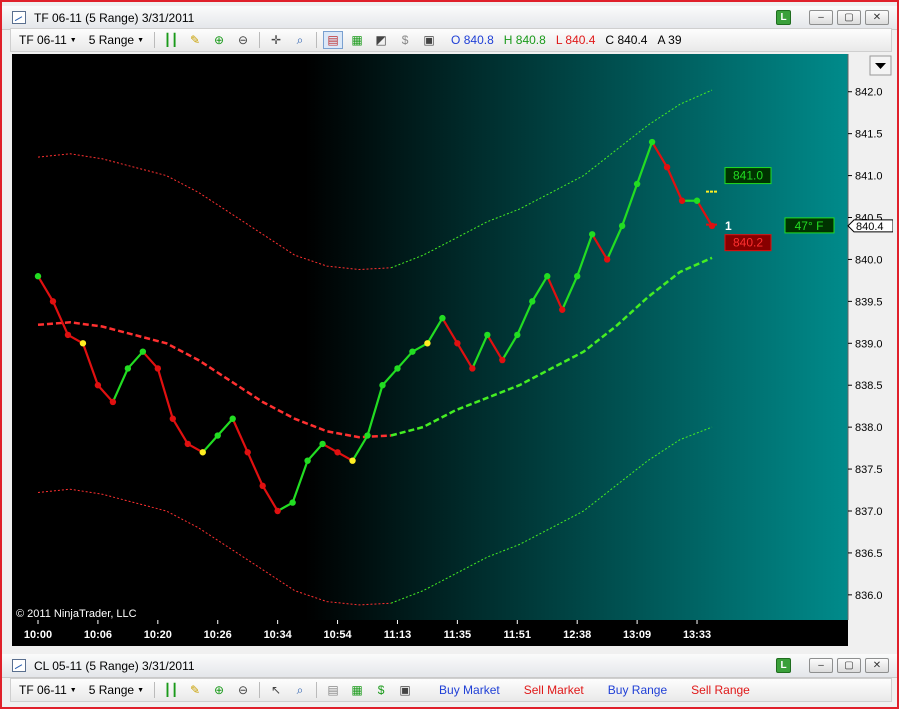 The image size is (899, 709). What do you see at coordinates (76, 614) in the screenshot?
I see `copyright-text: © 2011 NinjaTrader, LLC` at bounding box center [76, 614].